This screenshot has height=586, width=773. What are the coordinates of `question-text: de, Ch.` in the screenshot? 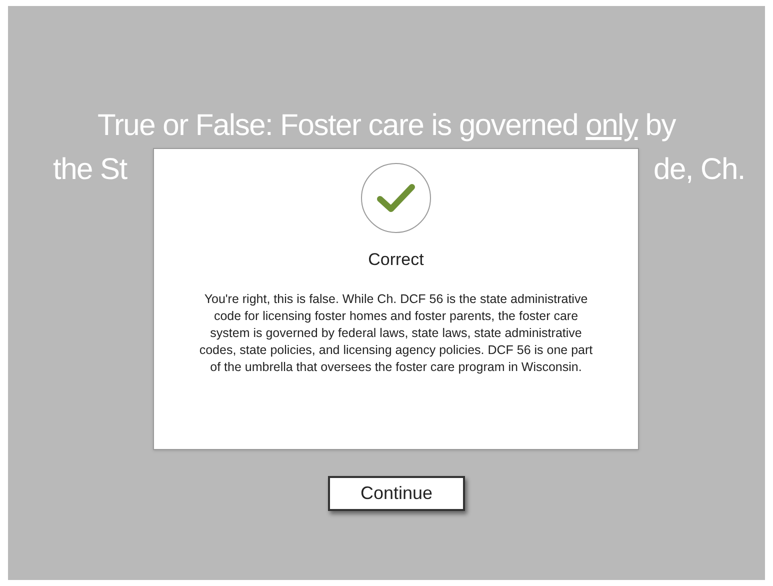 It's located at (699, 170).